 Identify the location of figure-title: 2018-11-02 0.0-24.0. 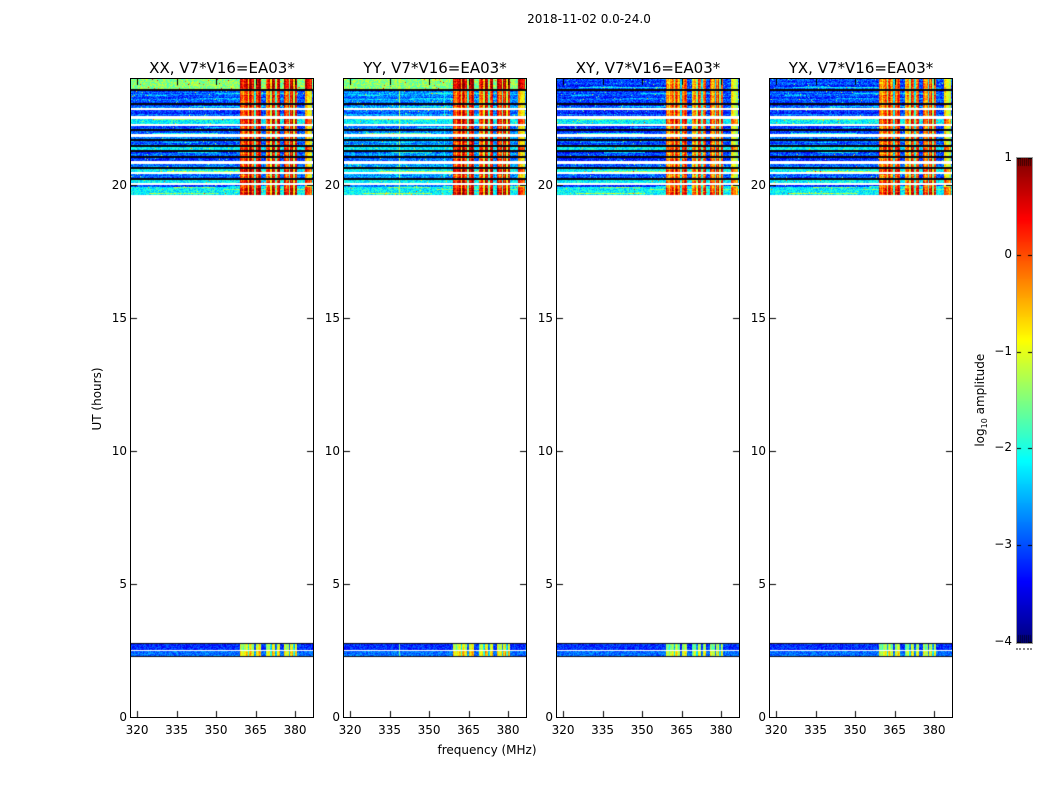
(589, 19).